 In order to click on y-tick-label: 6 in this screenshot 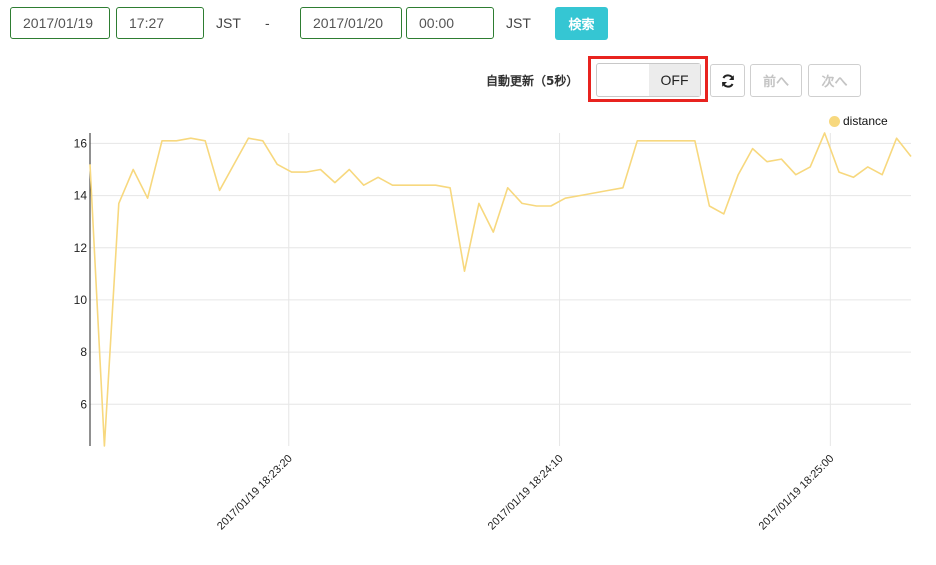, I will do `click(83, 404)`.